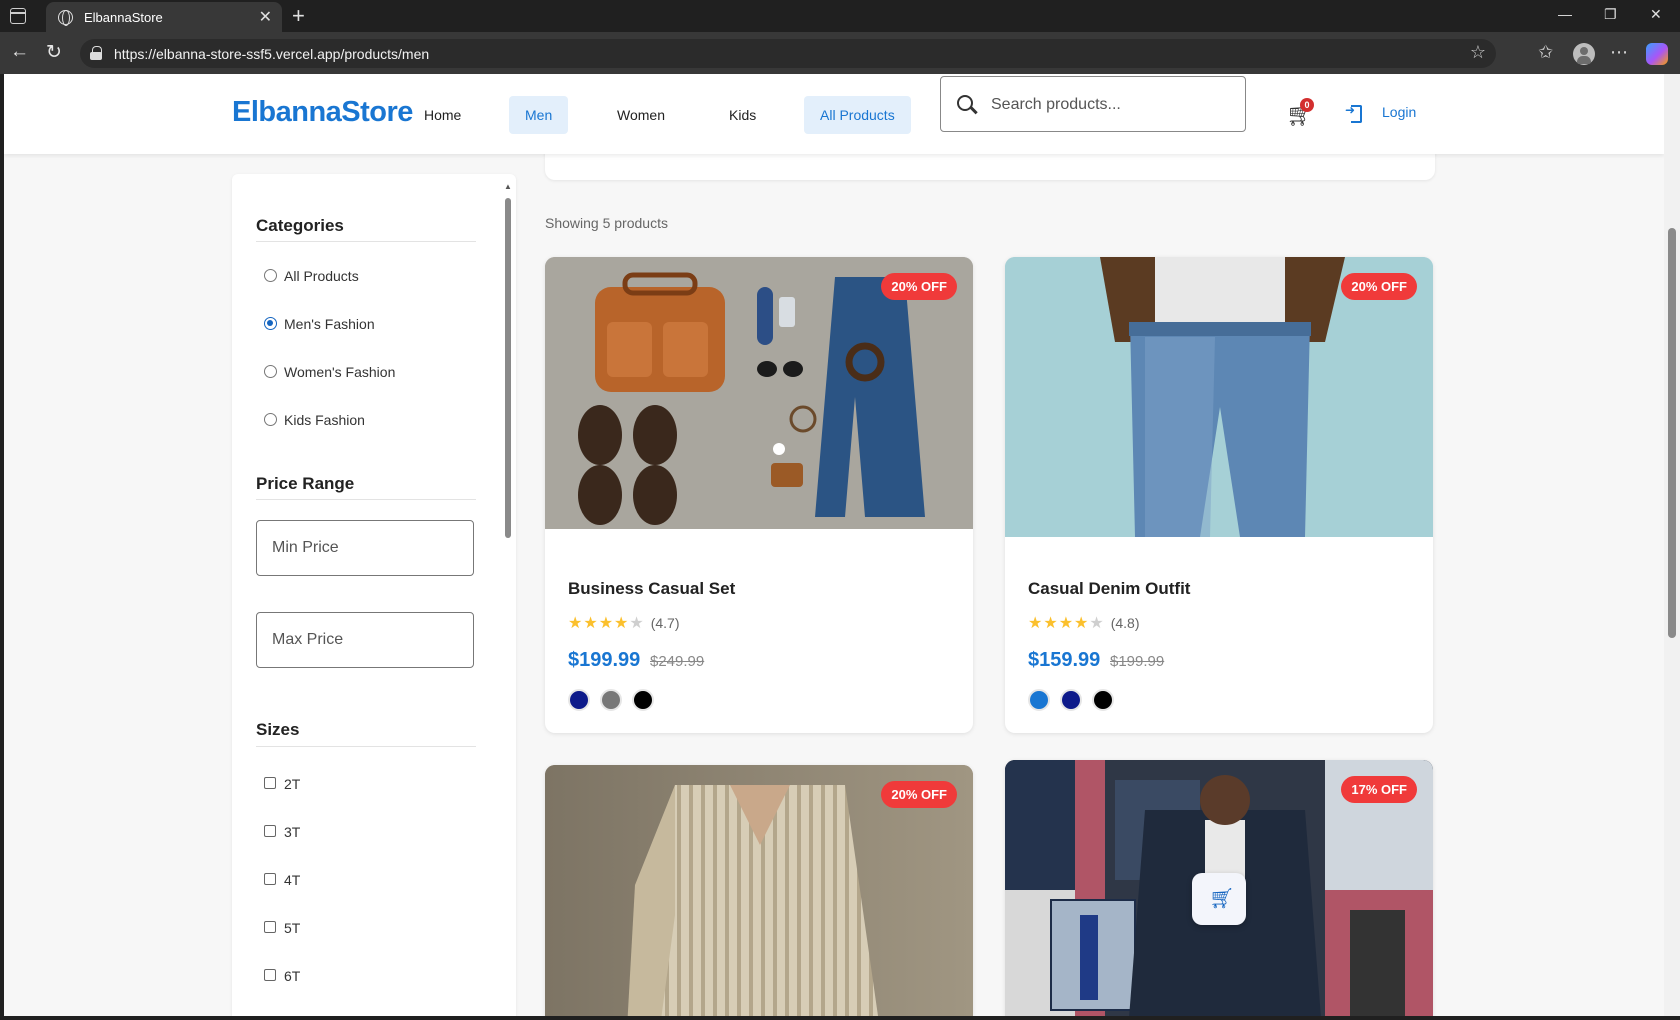 This screenshot has height=1020, width=1680. I want to click on nav-all-products: All Products, so click(857, 115).